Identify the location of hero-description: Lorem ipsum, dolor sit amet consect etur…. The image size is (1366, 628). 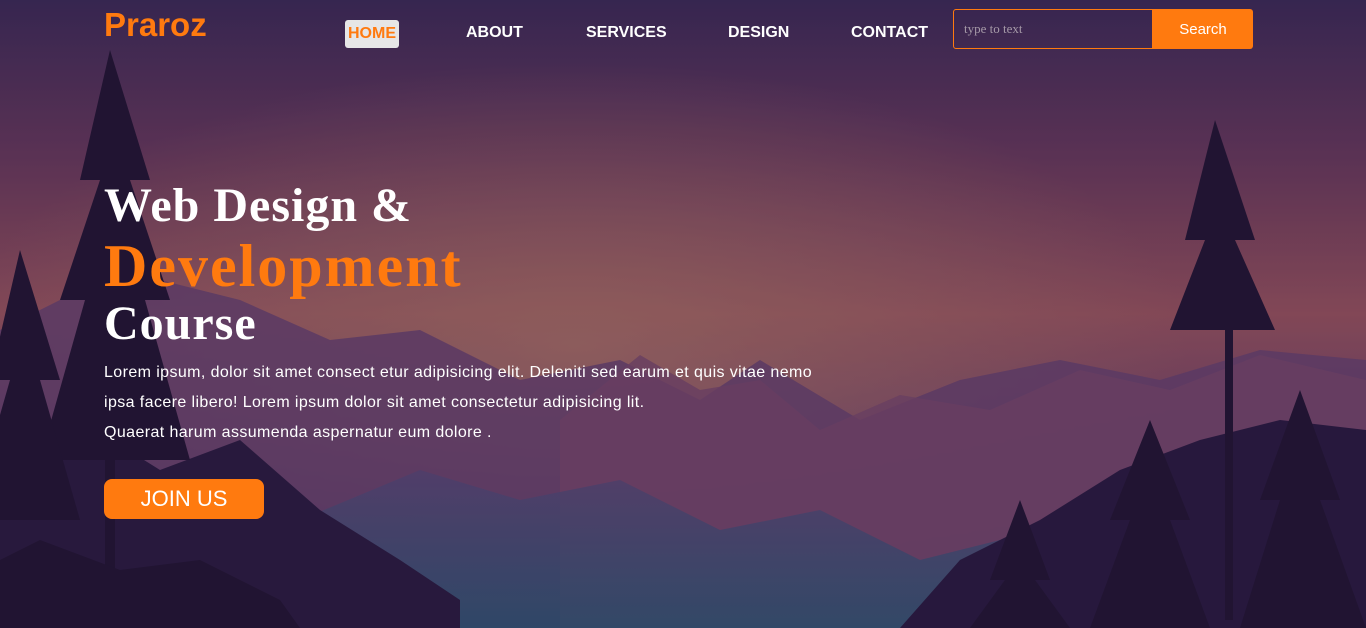
(514, 403).